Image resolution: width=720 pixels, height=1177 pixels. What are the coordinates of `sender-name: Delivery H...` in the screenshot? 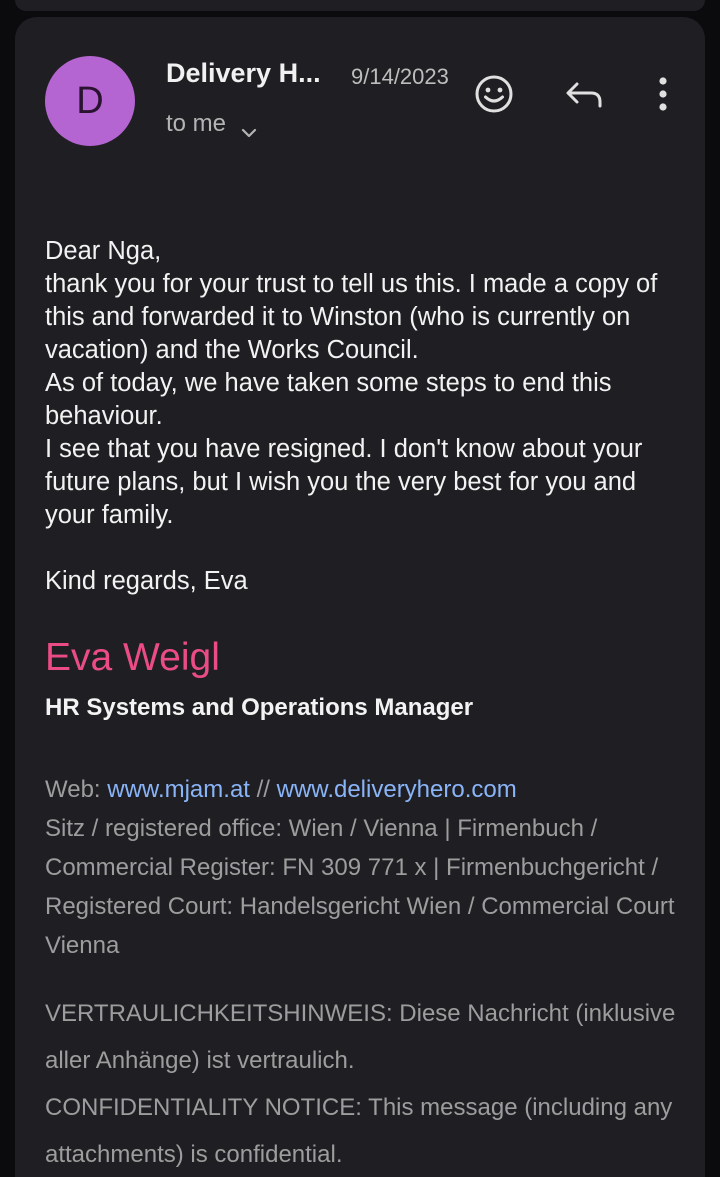 It's located at (243, 73).